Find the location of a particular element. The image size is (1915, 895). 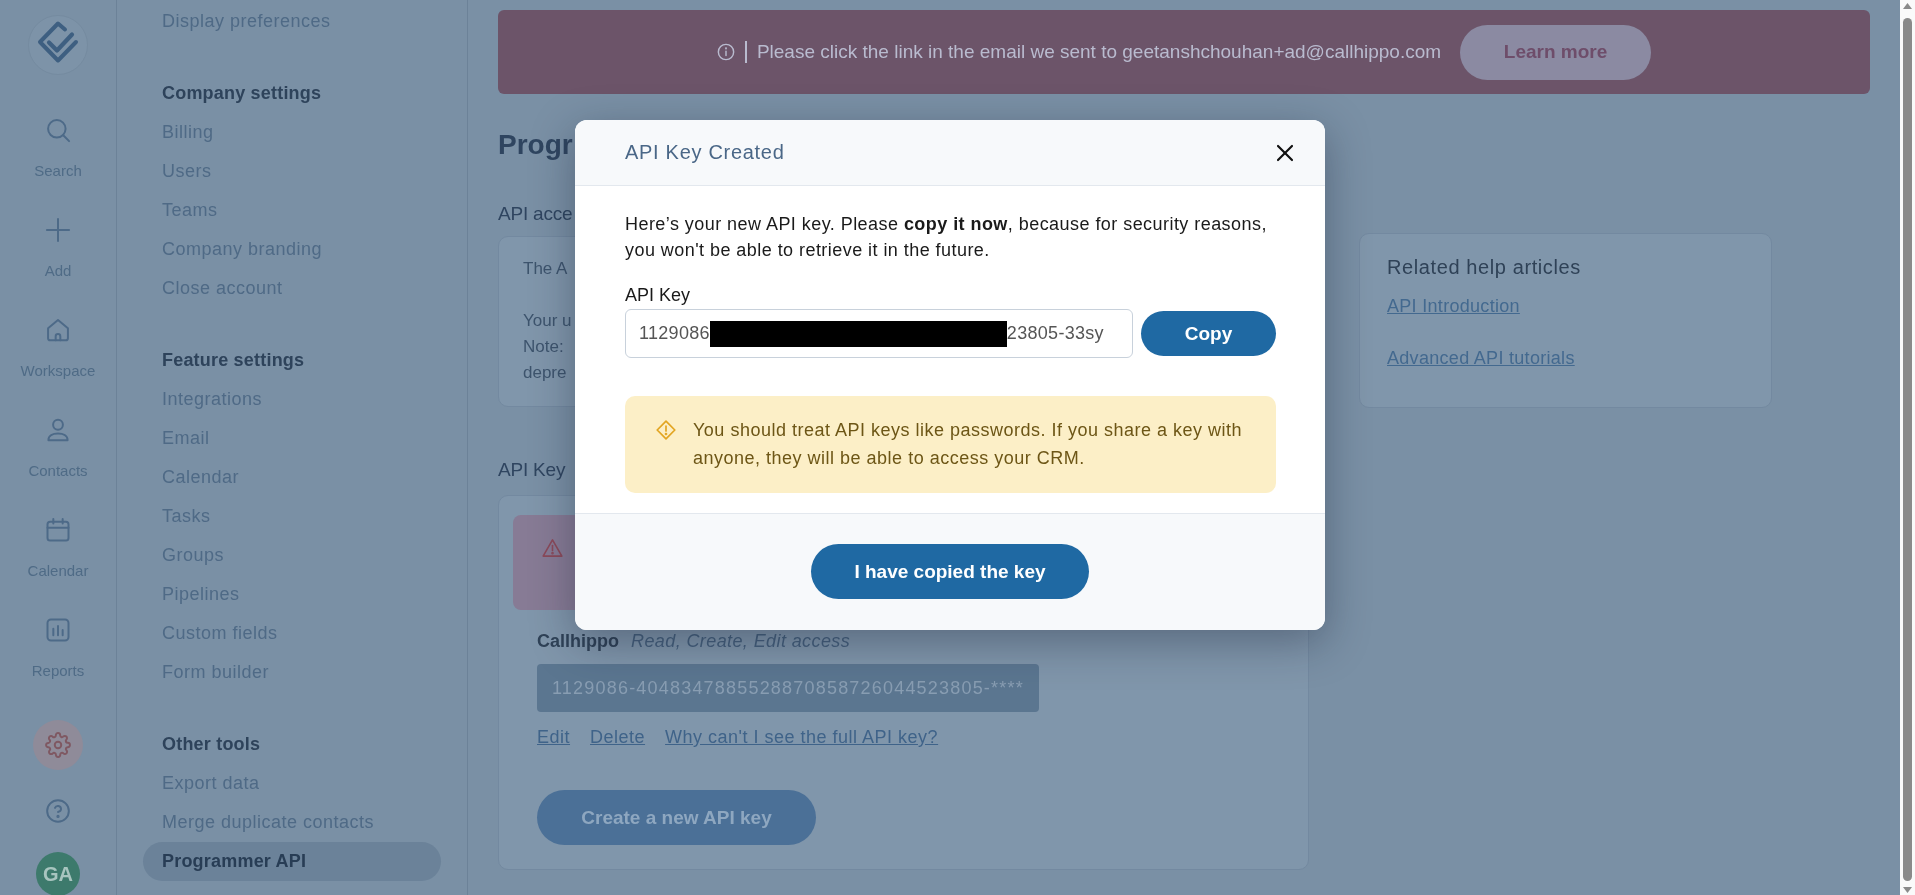

home-icon is located at coordinates (58, 330).